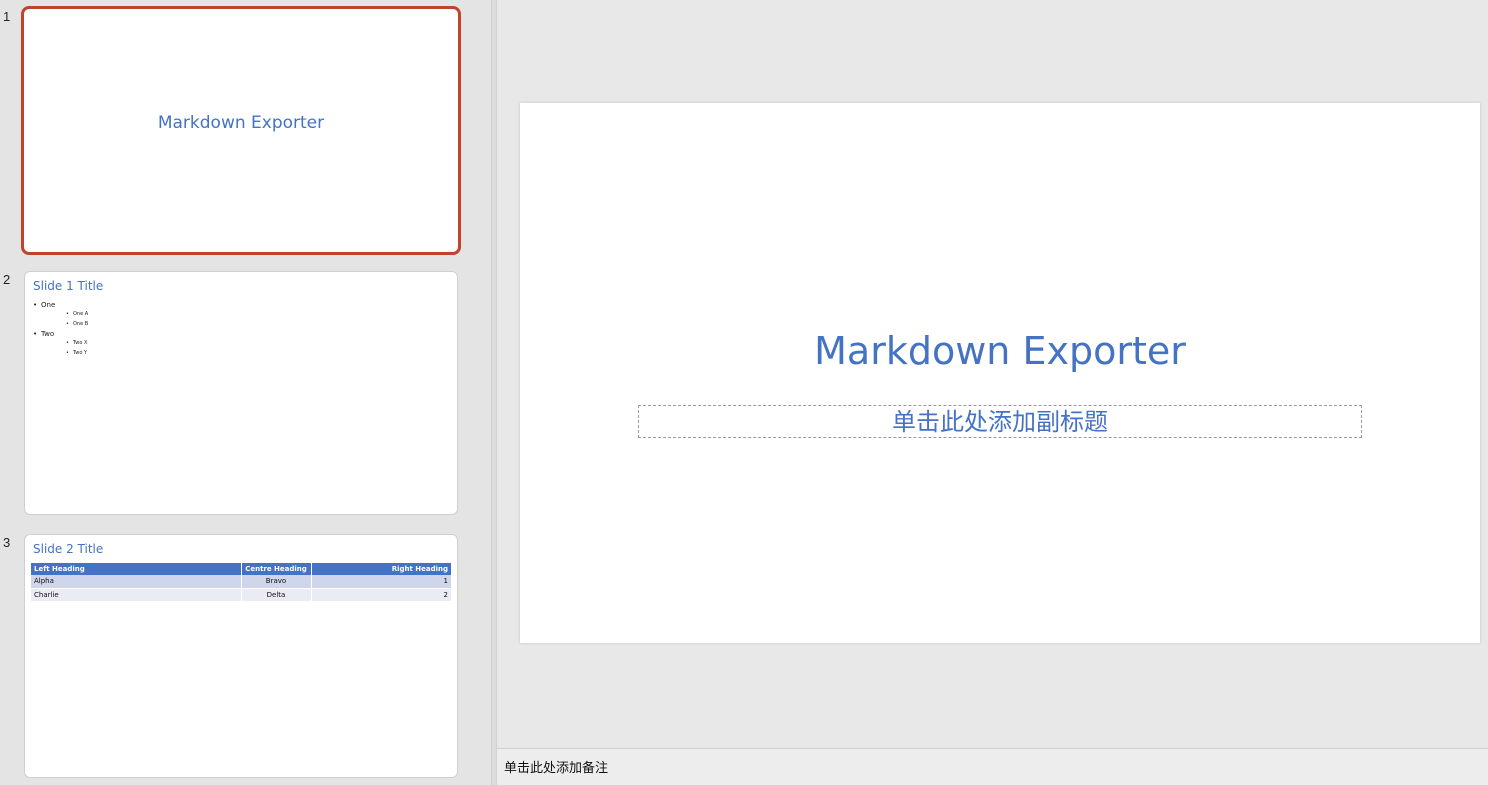 This screenshot has height=785, width=1488. I want to click on slide-number: 1, so click(7, 16).